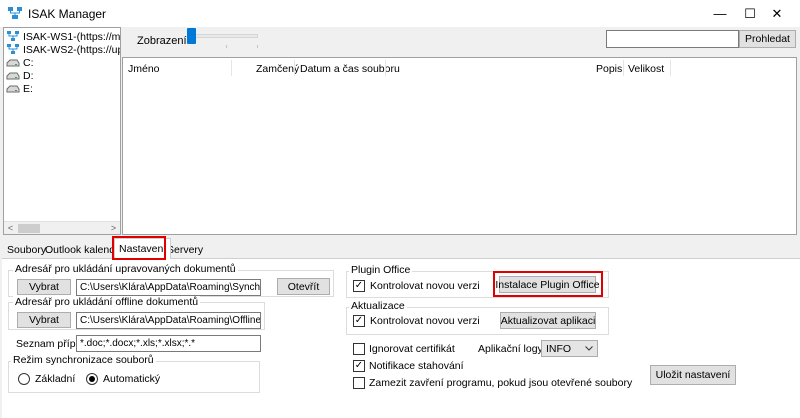 The width and height of the screenshot is (800, 418). I want to click on tree-item-drive-d: D:, so click(20, 75).